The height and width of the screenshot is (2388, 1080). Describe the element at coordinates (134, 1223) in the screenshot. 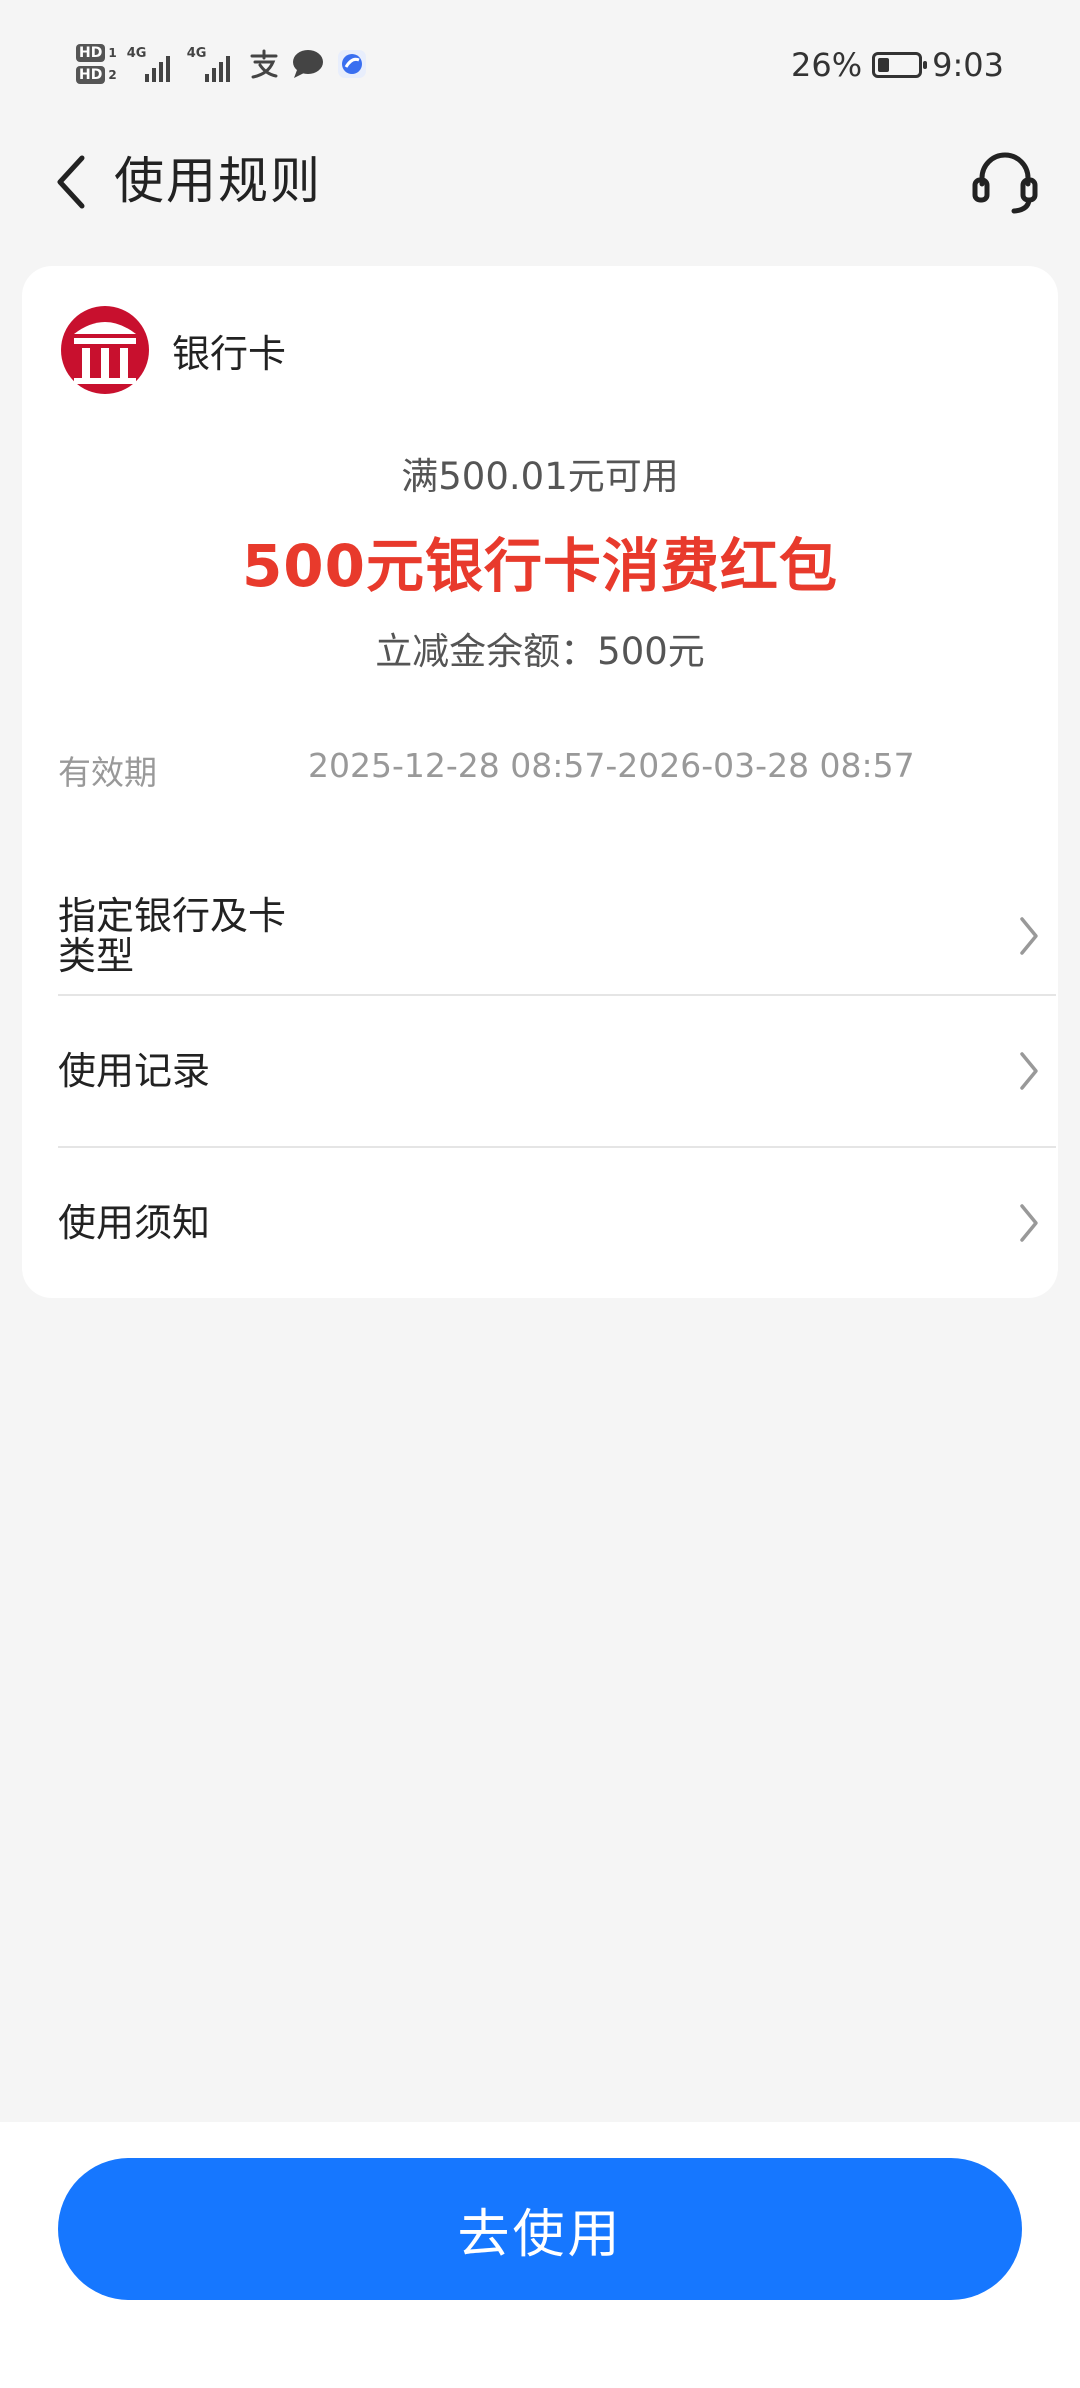

I see `menu-item-label: 使用须知` at that location.